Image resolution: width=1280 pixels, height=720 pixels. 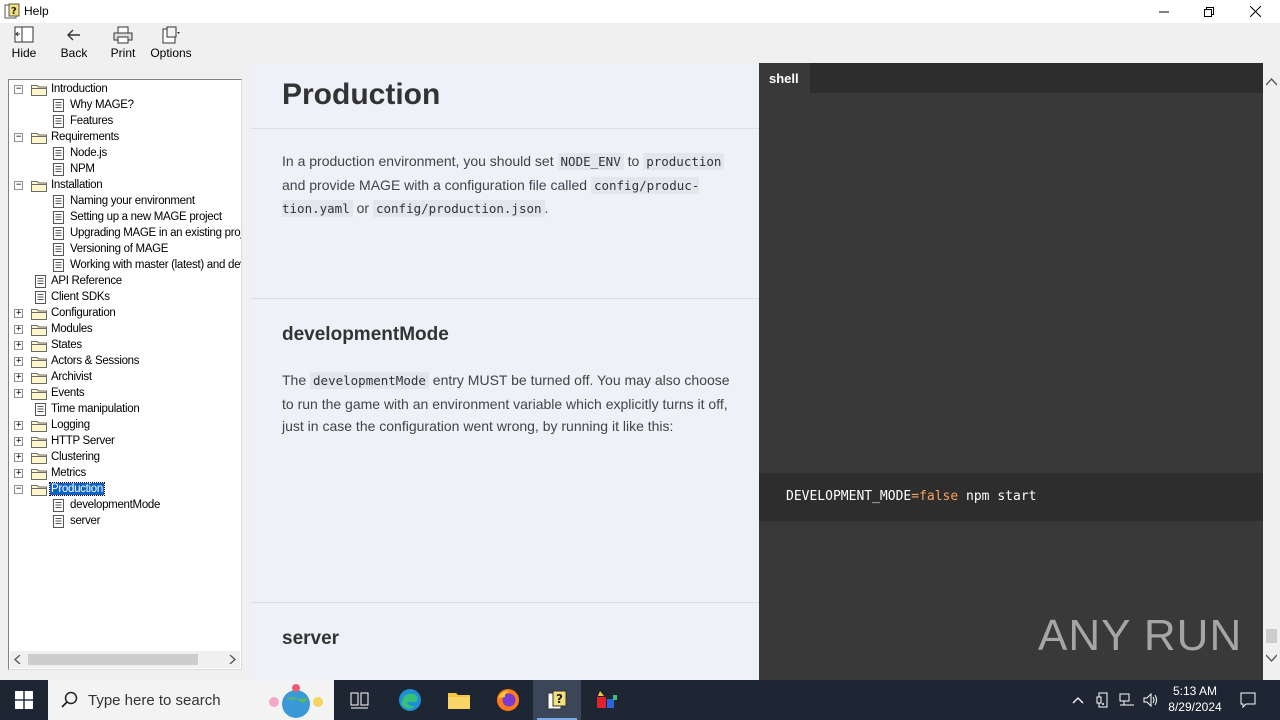 What do you see at coordinates (95, 361) in the screenshot?
I see `tree-item-label: Actors & Sessions` at bounding box center [95, 361].